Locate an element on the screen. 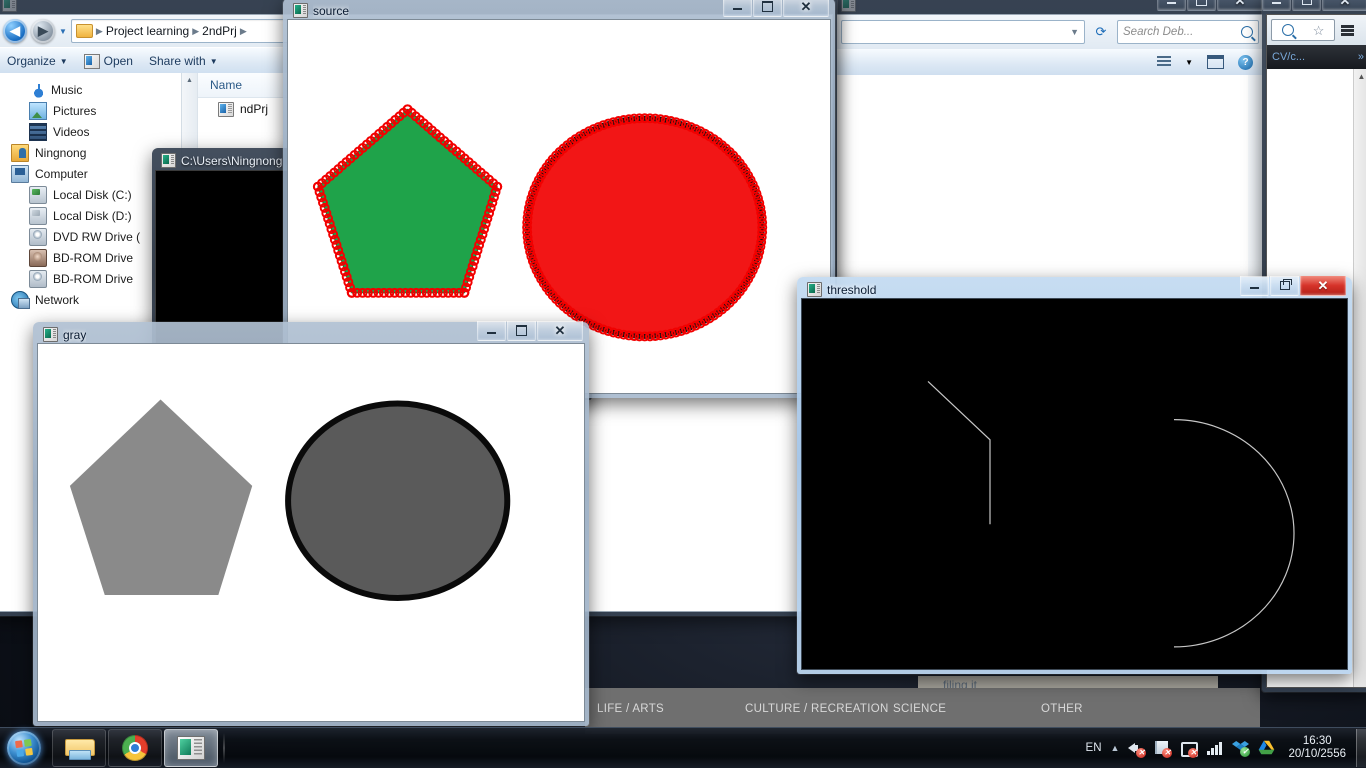 The image size is (1366, 768). threshold-titlebar: threshold ✕ is located at coordinates (1074, 287).